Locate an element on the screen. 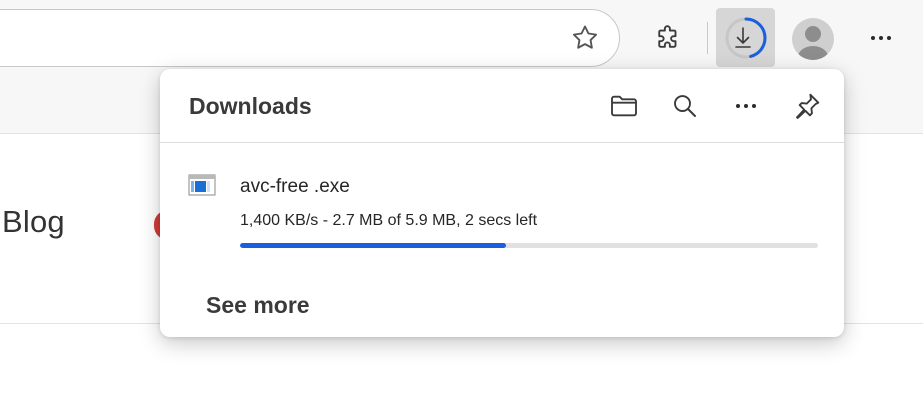 This screenshot has height=400, width=923. search-icon is located at coordinates (685, 106).